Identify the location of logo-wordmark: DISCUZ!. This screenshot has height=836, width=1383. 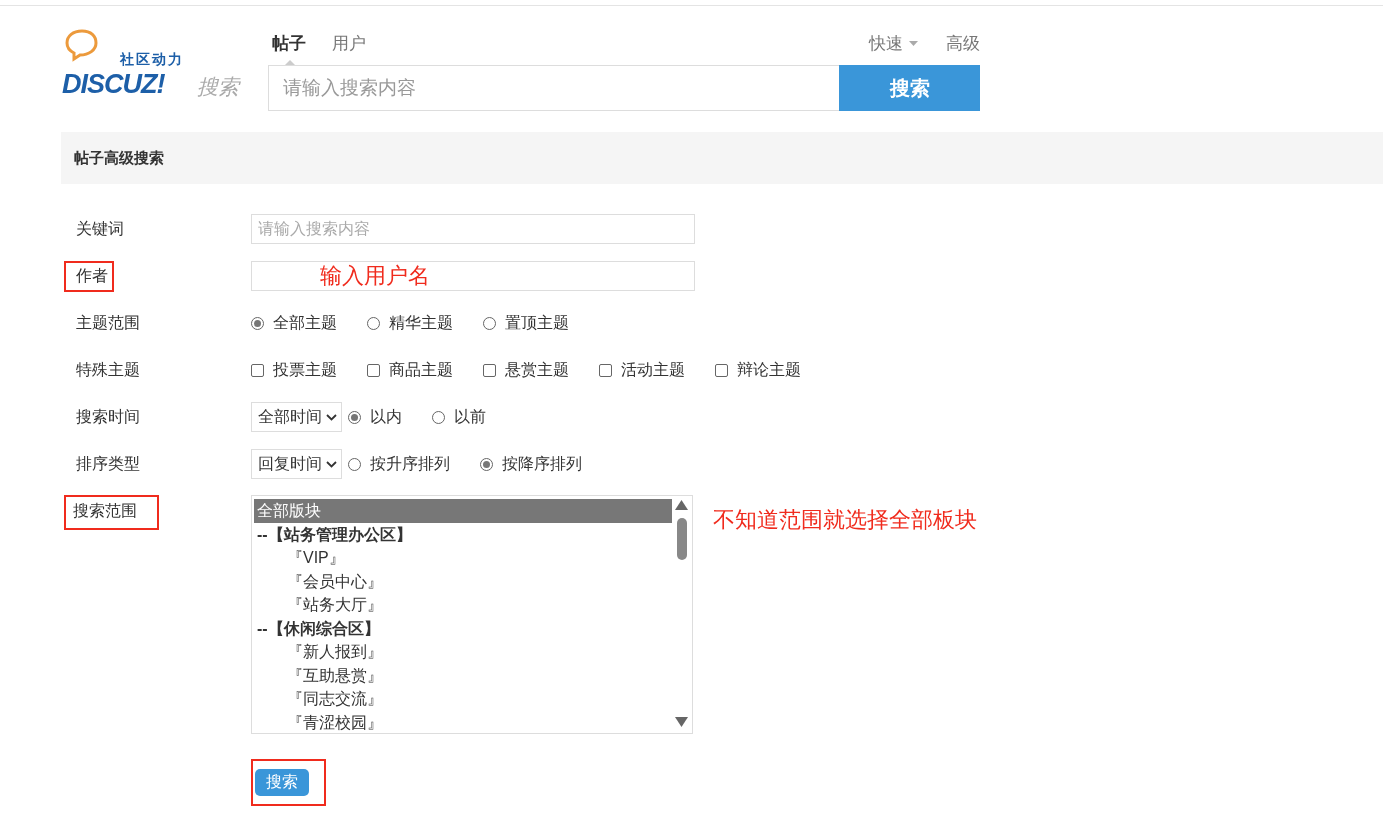
(113, 84).